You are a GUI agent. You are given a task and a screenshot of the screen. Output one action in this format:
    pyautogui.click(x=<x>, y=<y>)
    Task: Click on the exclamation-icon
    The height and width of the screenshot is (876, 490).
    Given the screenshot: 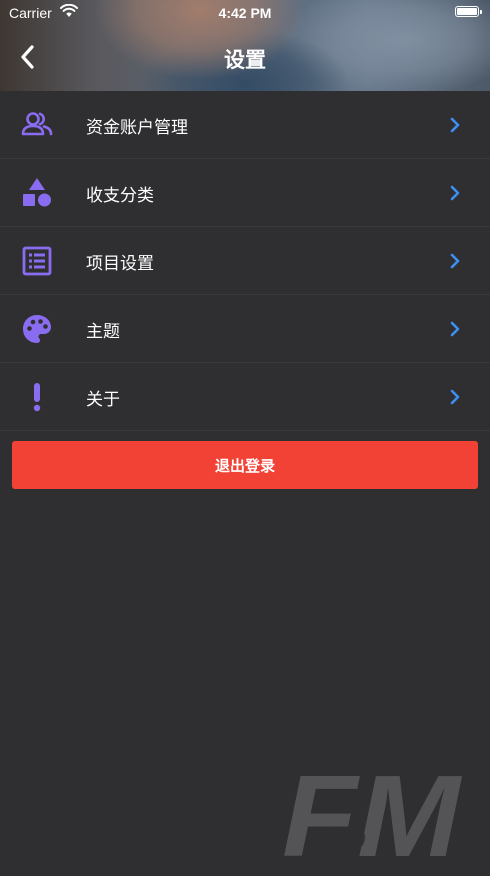 What is the action you would take?
    pyautogui.click(x=37, y=397)
    